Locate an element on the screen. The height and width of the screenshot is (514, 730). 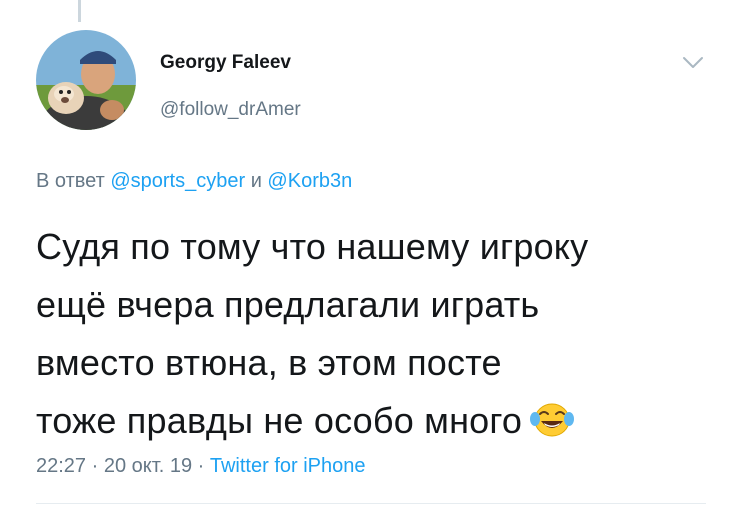
tweet-meta: 22:27 · 20 окт. 19 · Twitter for iPhone is located at coordinates (200, 466).